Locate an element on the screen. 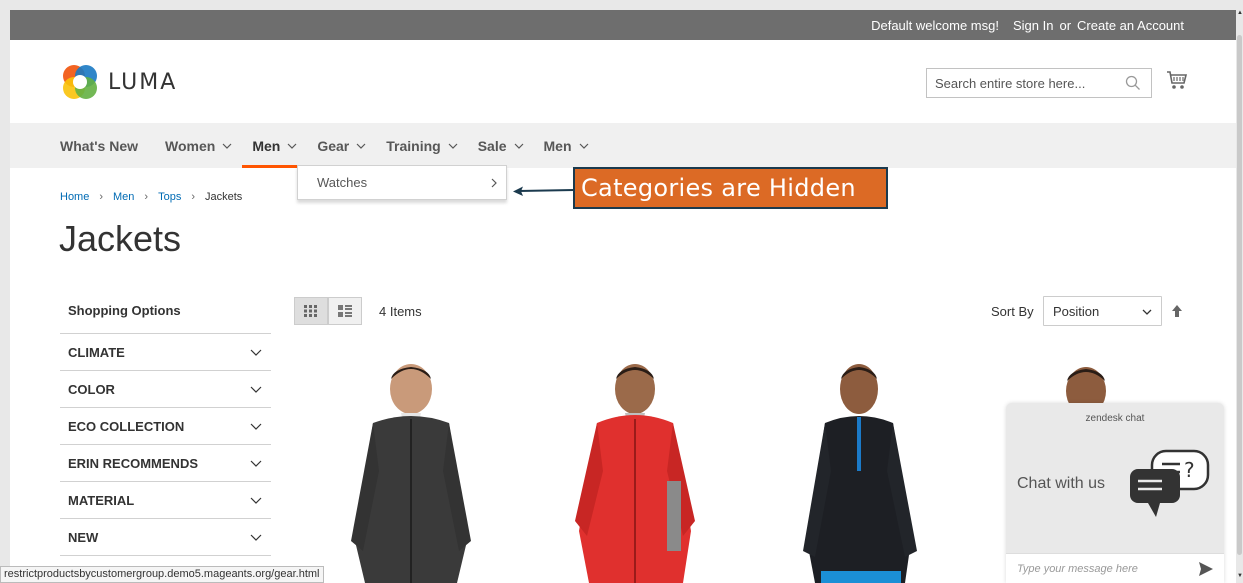  shopping-options-title: Shopping Options is located at coordinates (165, 312).